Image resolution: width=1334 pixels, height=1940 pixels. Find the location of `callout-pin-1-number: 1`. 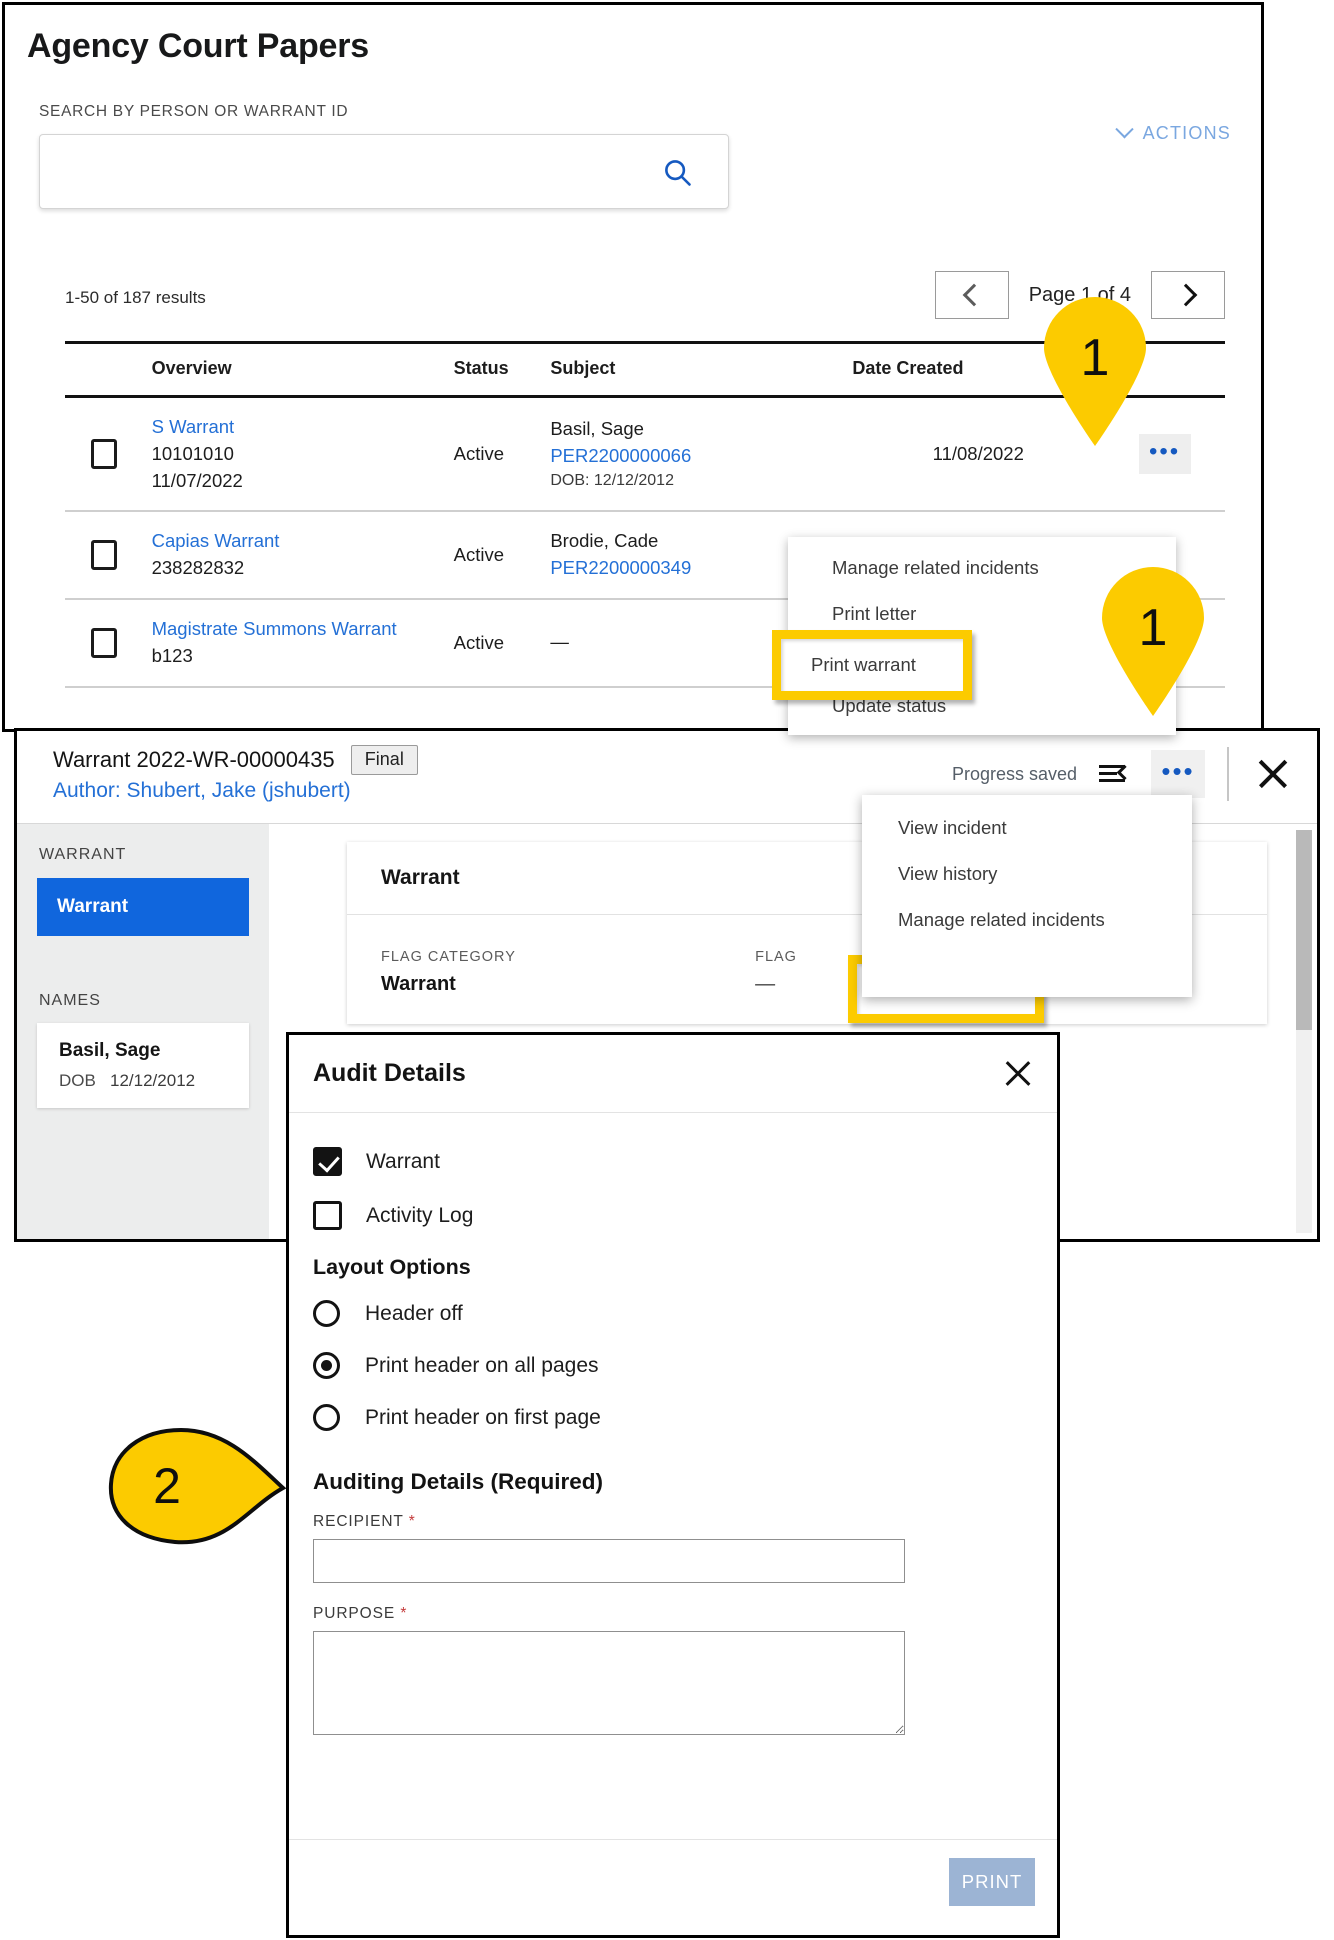

callout-pin-1-number: 1 is located at coordinates (1095, 358).